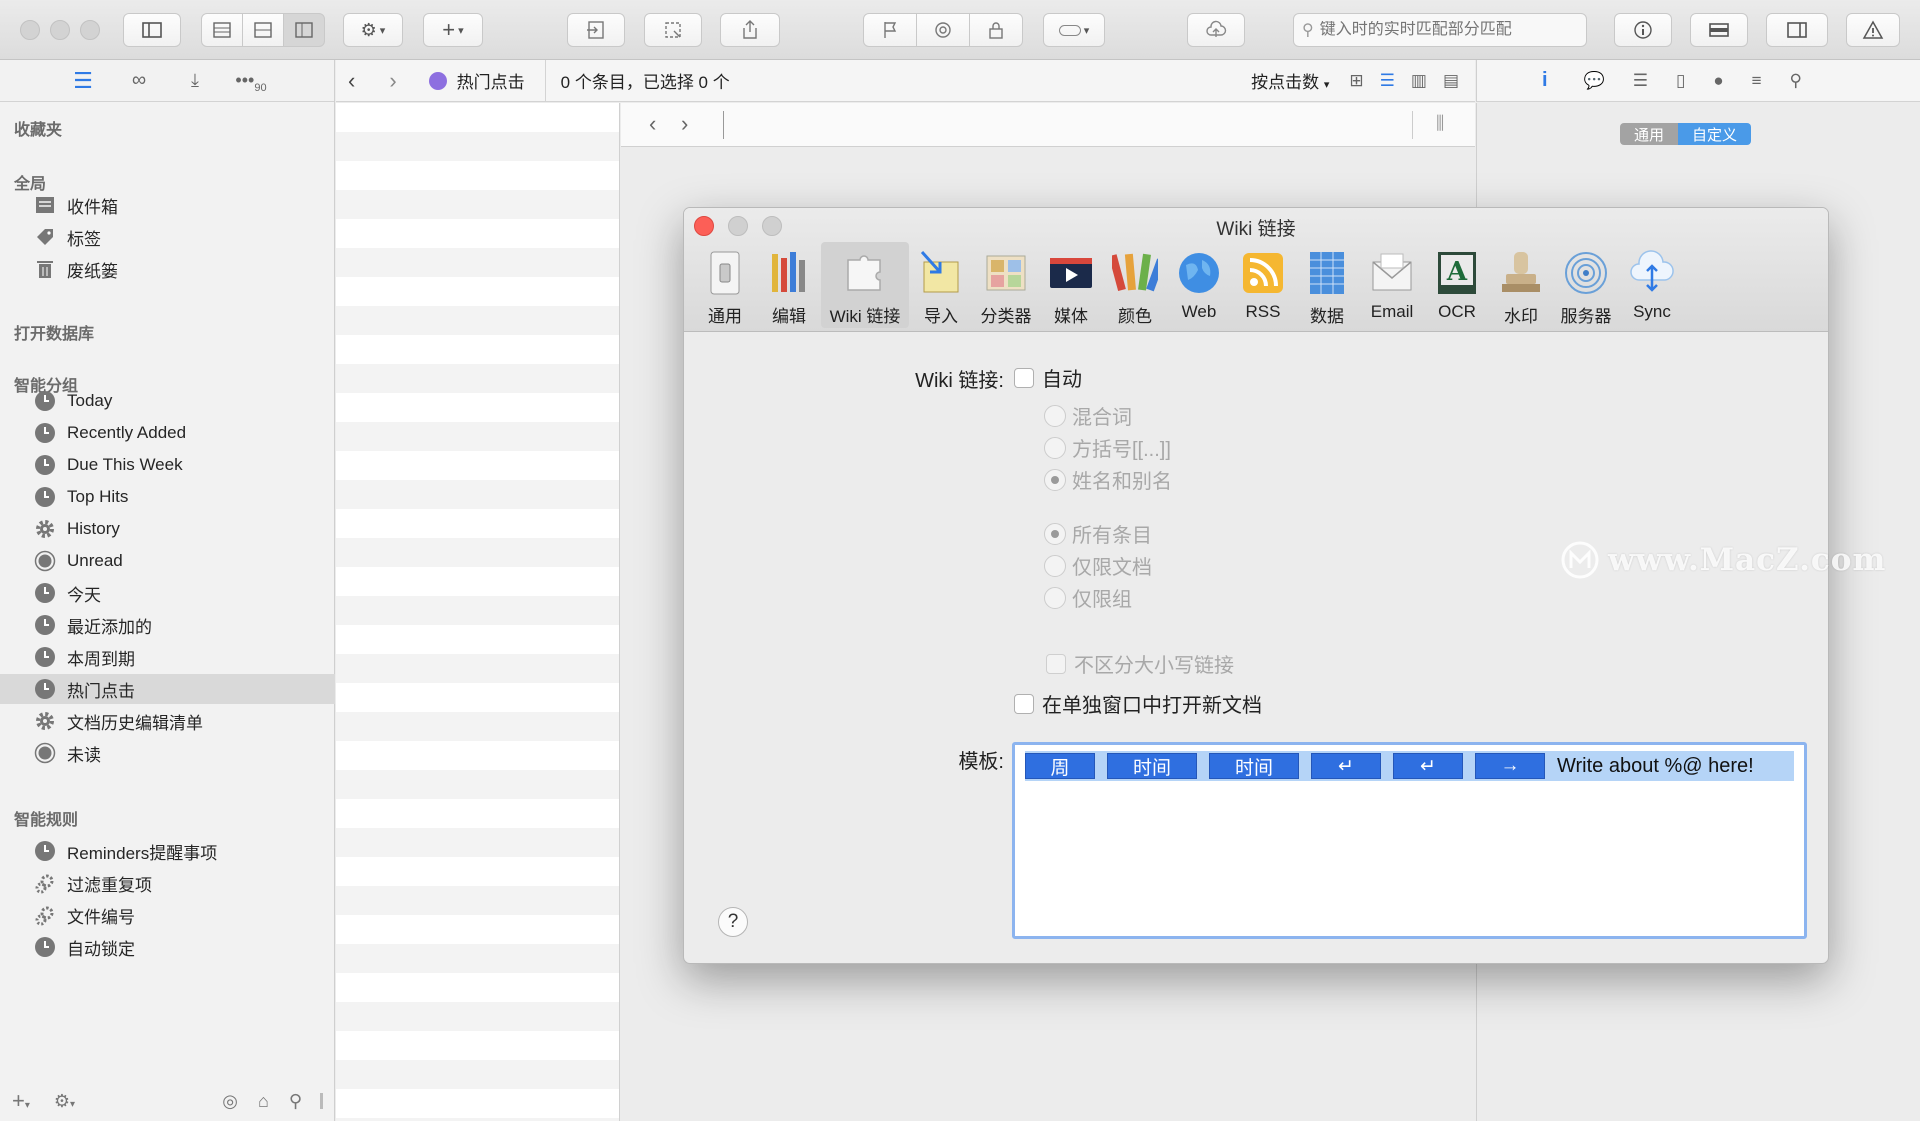  I want to click on help-button: ?, so click(733, 922).